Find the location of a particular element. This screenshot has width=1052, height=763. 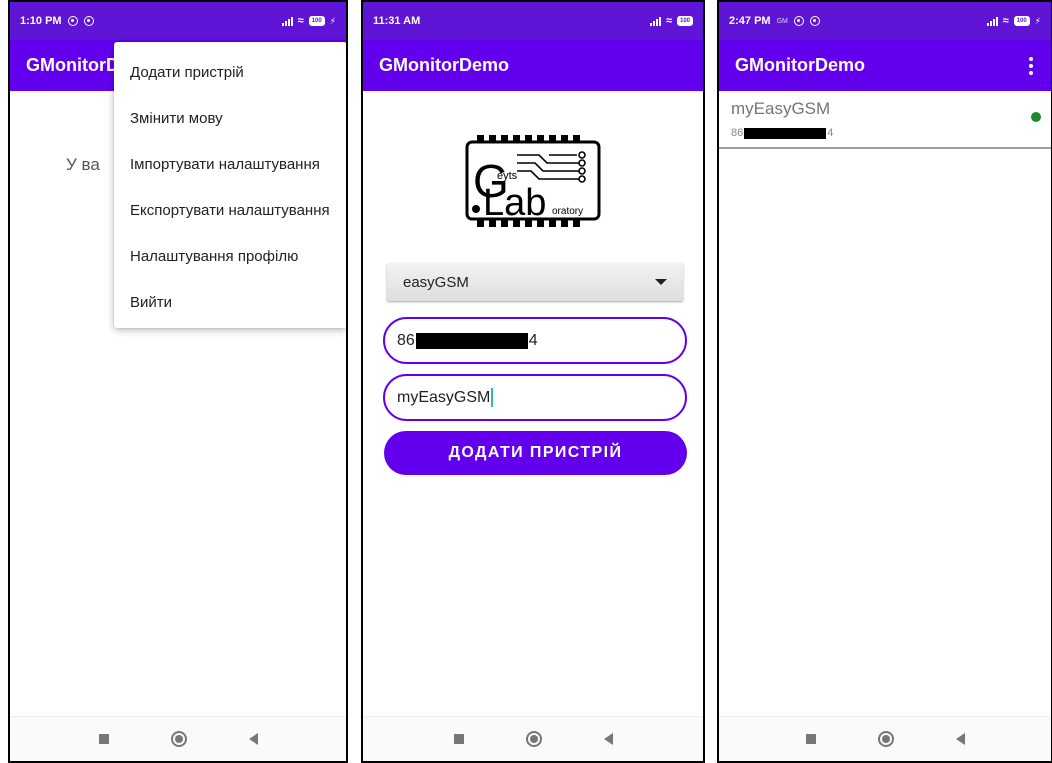

text-cursor is located at coordinates (492, 397).